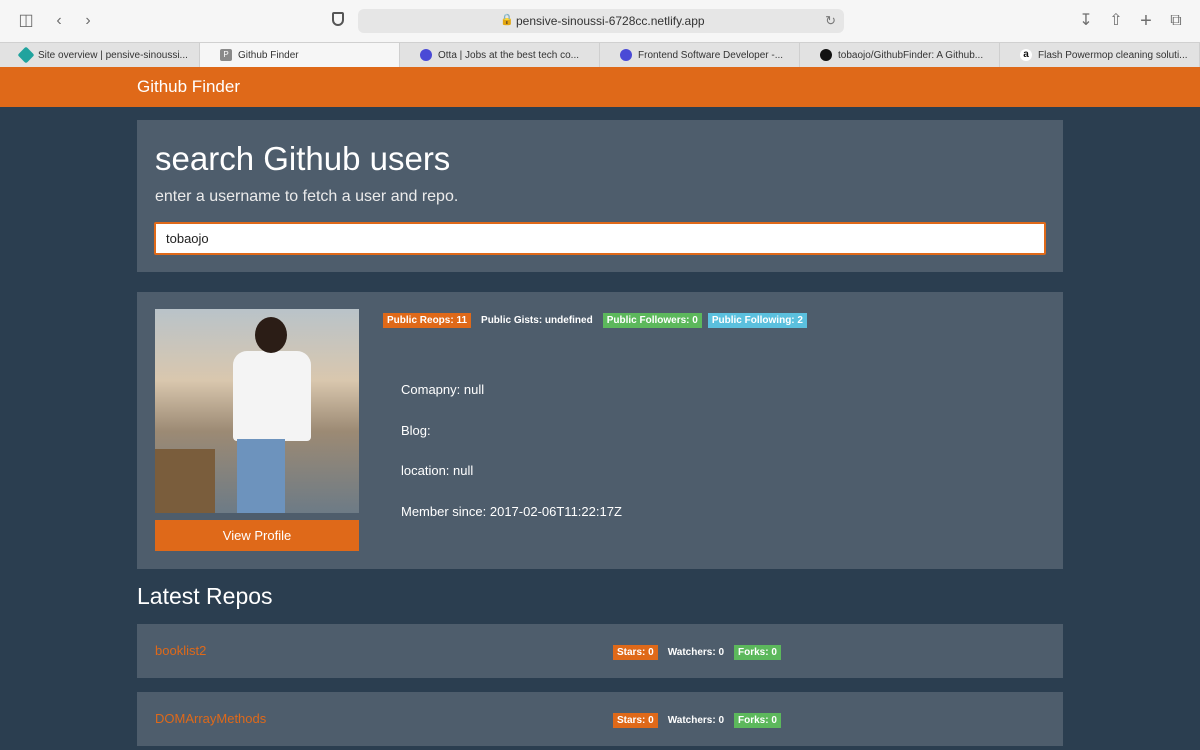 The width and height of the screenshot is (1200, 750). I want to click on tab-overview-icon: ⧉, so click(1176, 21).